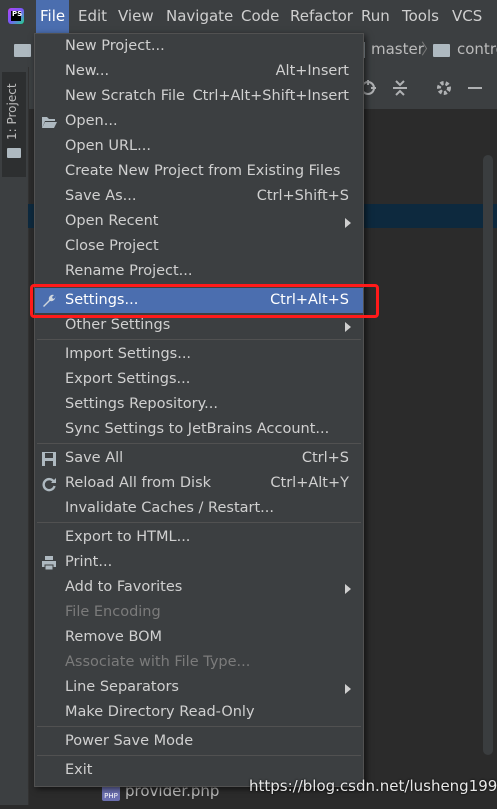 The height and width of the screenshot is (809, 497). I want to click on annotation-highlight-box, so click(204, 301).